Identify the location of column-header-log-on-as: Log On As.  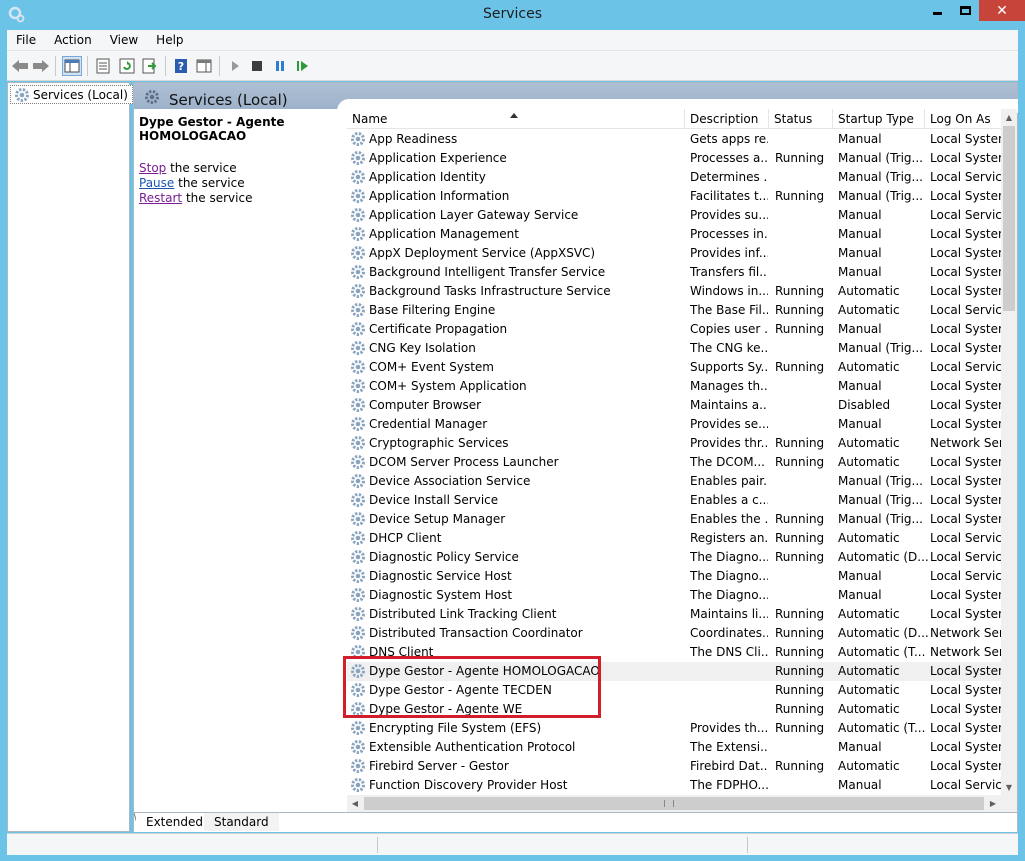
(963, 119).